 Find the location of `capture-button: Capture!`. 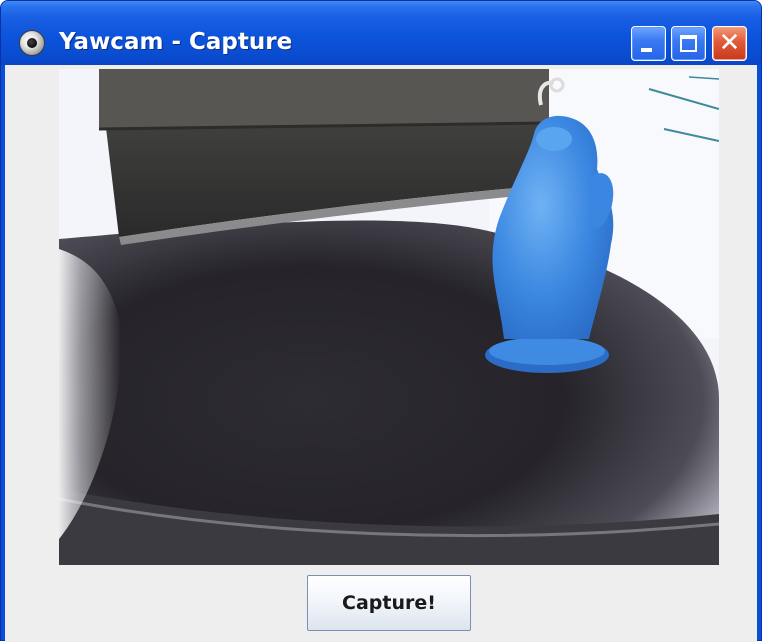

capture-button: Capture! is located at coordinates (389, 603).